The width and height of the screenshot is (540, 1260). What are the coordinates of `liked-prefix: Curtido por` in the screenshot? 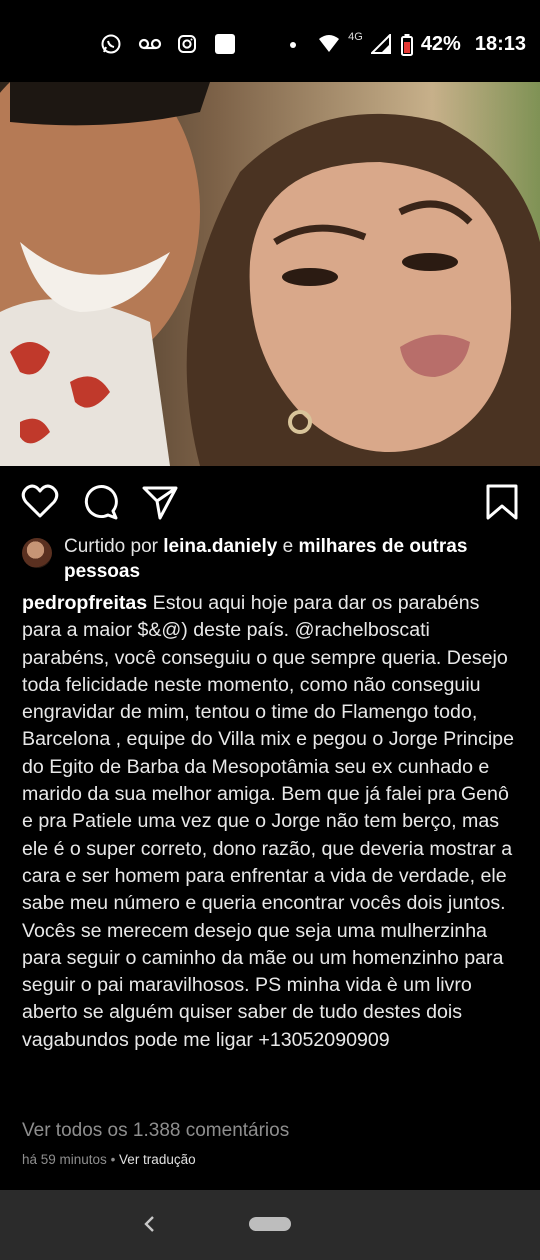 It's located at (114, 546).